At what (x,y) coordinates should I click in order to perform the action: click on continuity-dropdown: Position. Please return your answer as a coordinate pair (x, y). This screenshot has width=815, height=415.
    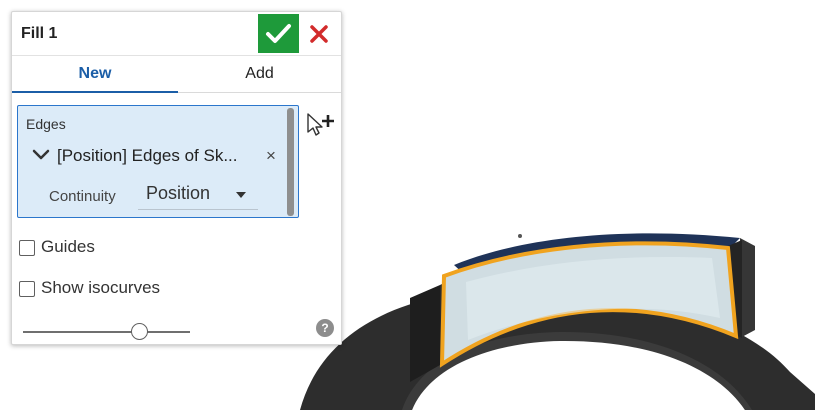
    Looking at the image, I should click on (198, 195).